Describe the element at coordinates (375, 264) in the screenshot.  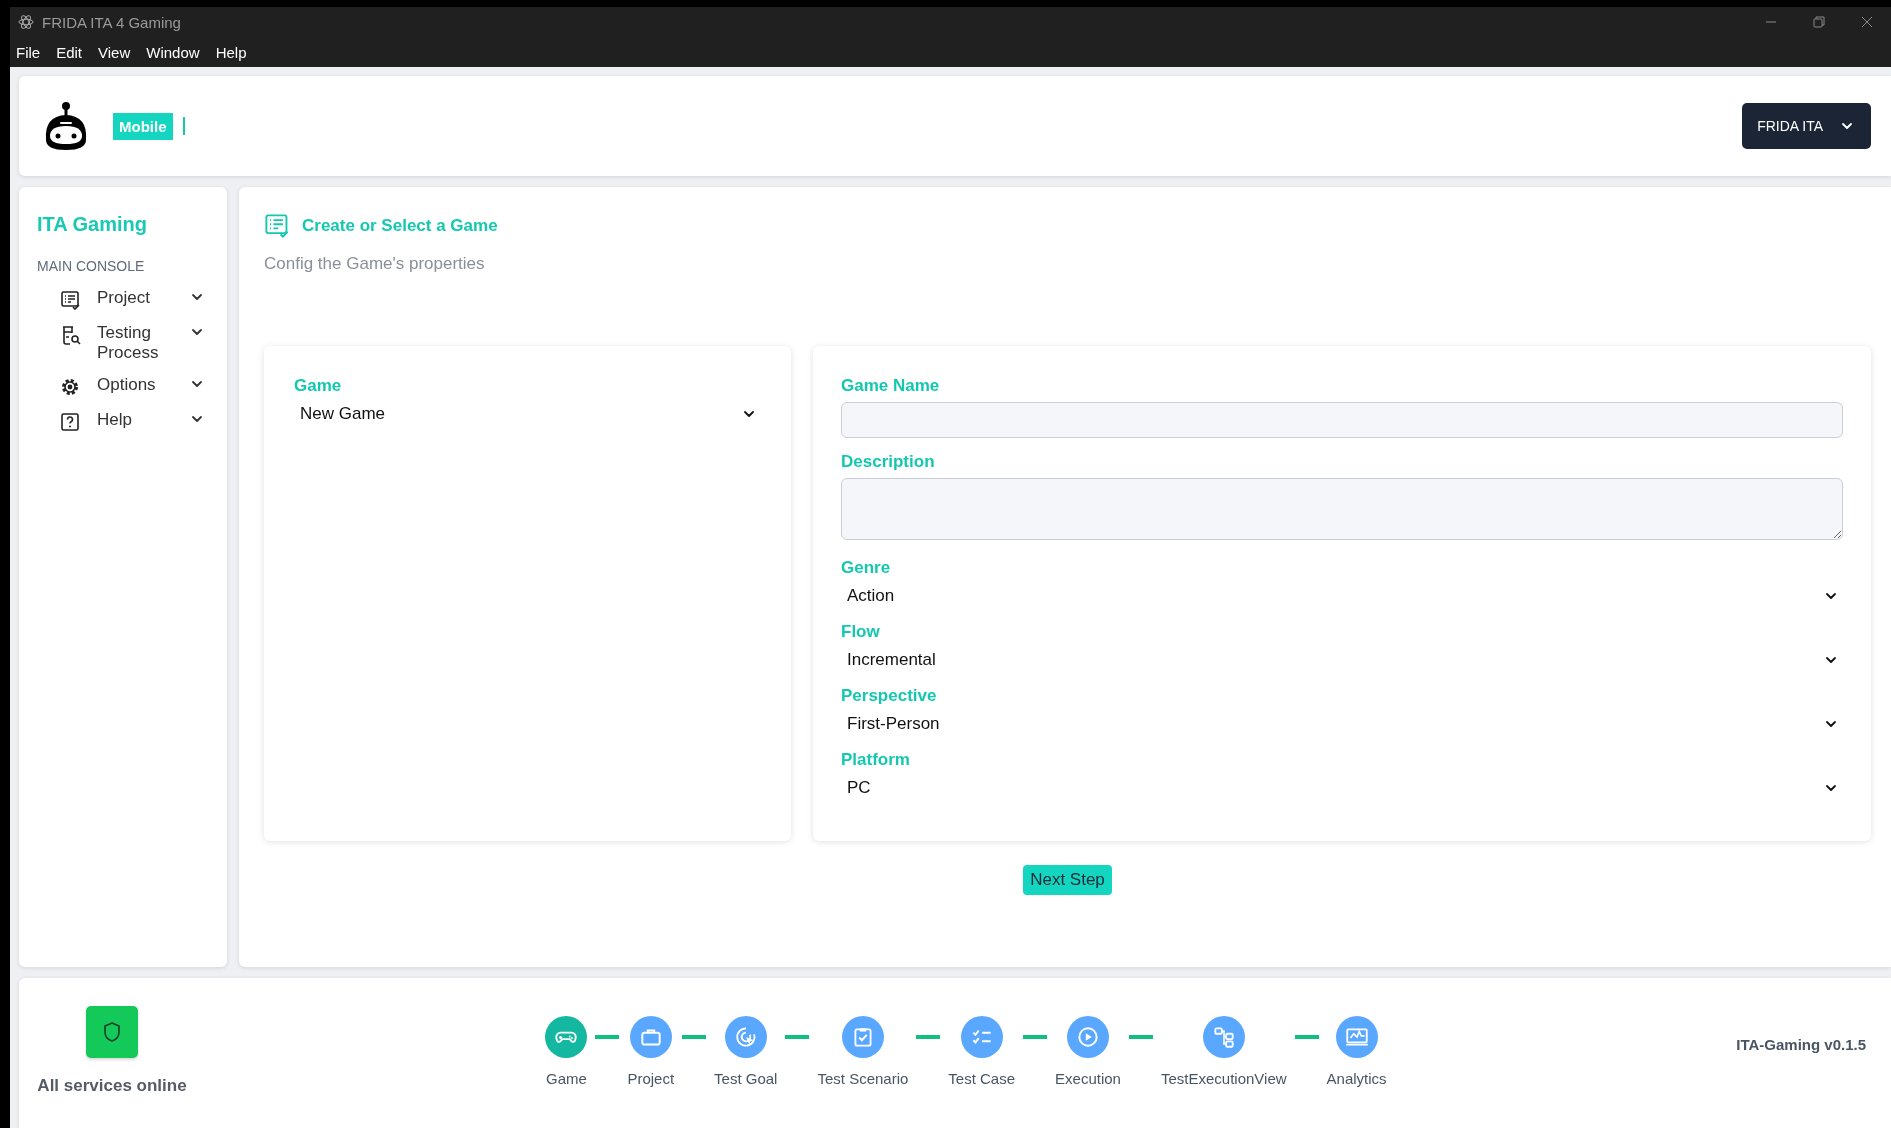
I see `page-subtitle: Config the Game's properties` at that location.